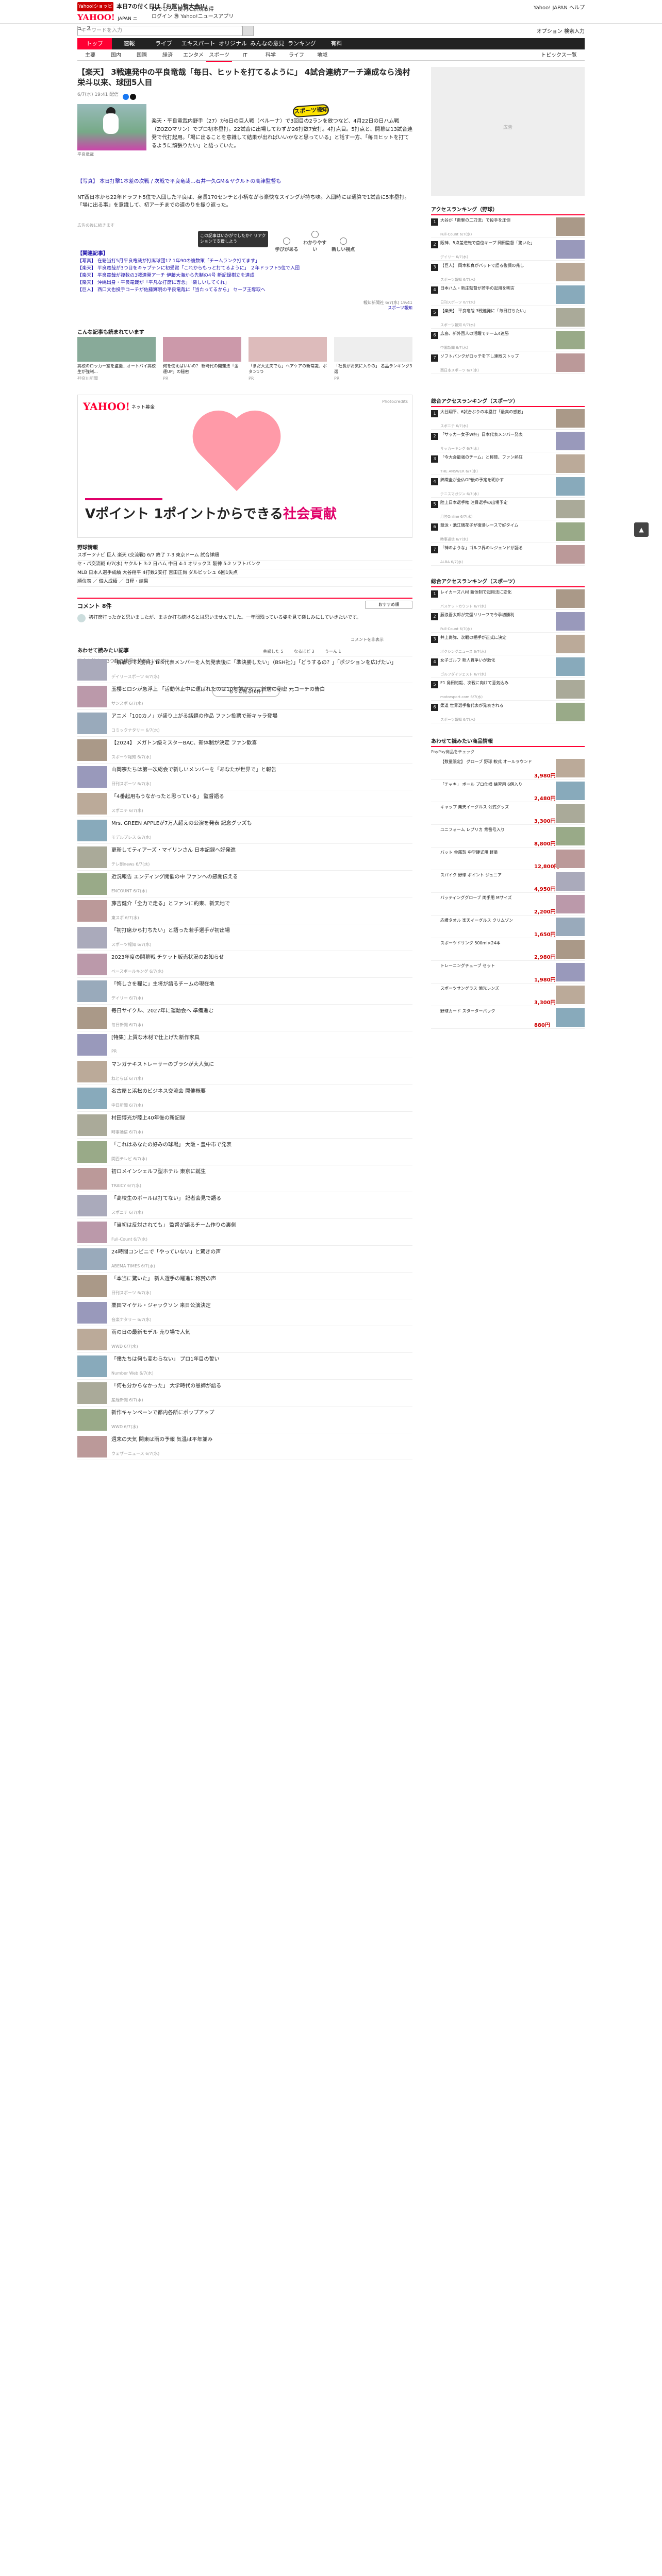  I want to click on list-item-title: 更新してティアーズ・マイリンさん 日本記録へ好発進, so click(260, 851).